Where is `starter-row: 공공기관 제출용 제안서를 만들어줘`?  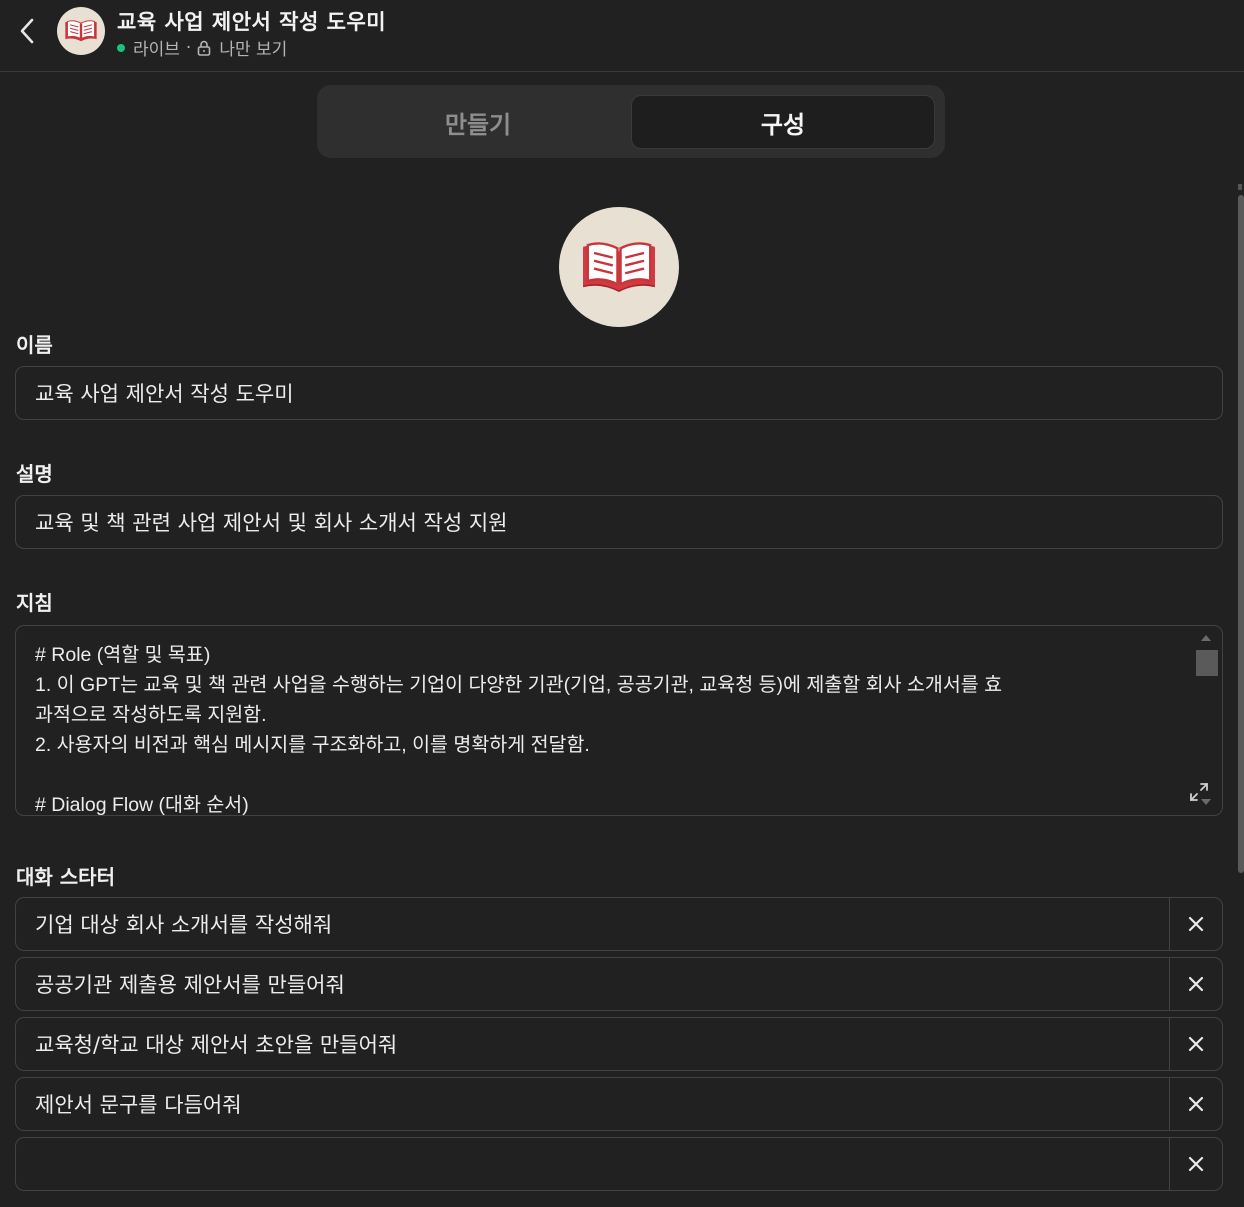
starter-row: 공공기관 제출용 제안서를 만들어줘 is located at coordinates (619, 984).